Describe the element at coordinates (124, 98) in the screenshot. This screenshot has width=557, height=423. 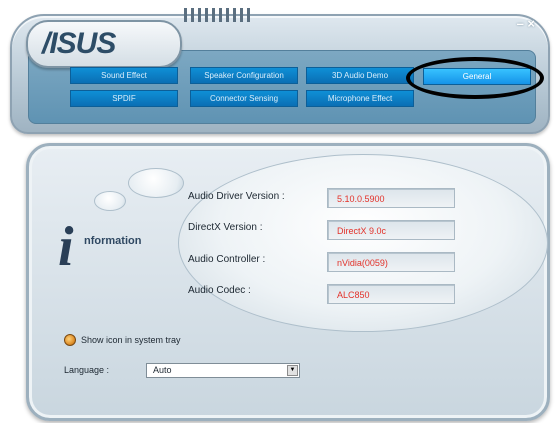
I see `tab-spdif: SPDIF` at that location.